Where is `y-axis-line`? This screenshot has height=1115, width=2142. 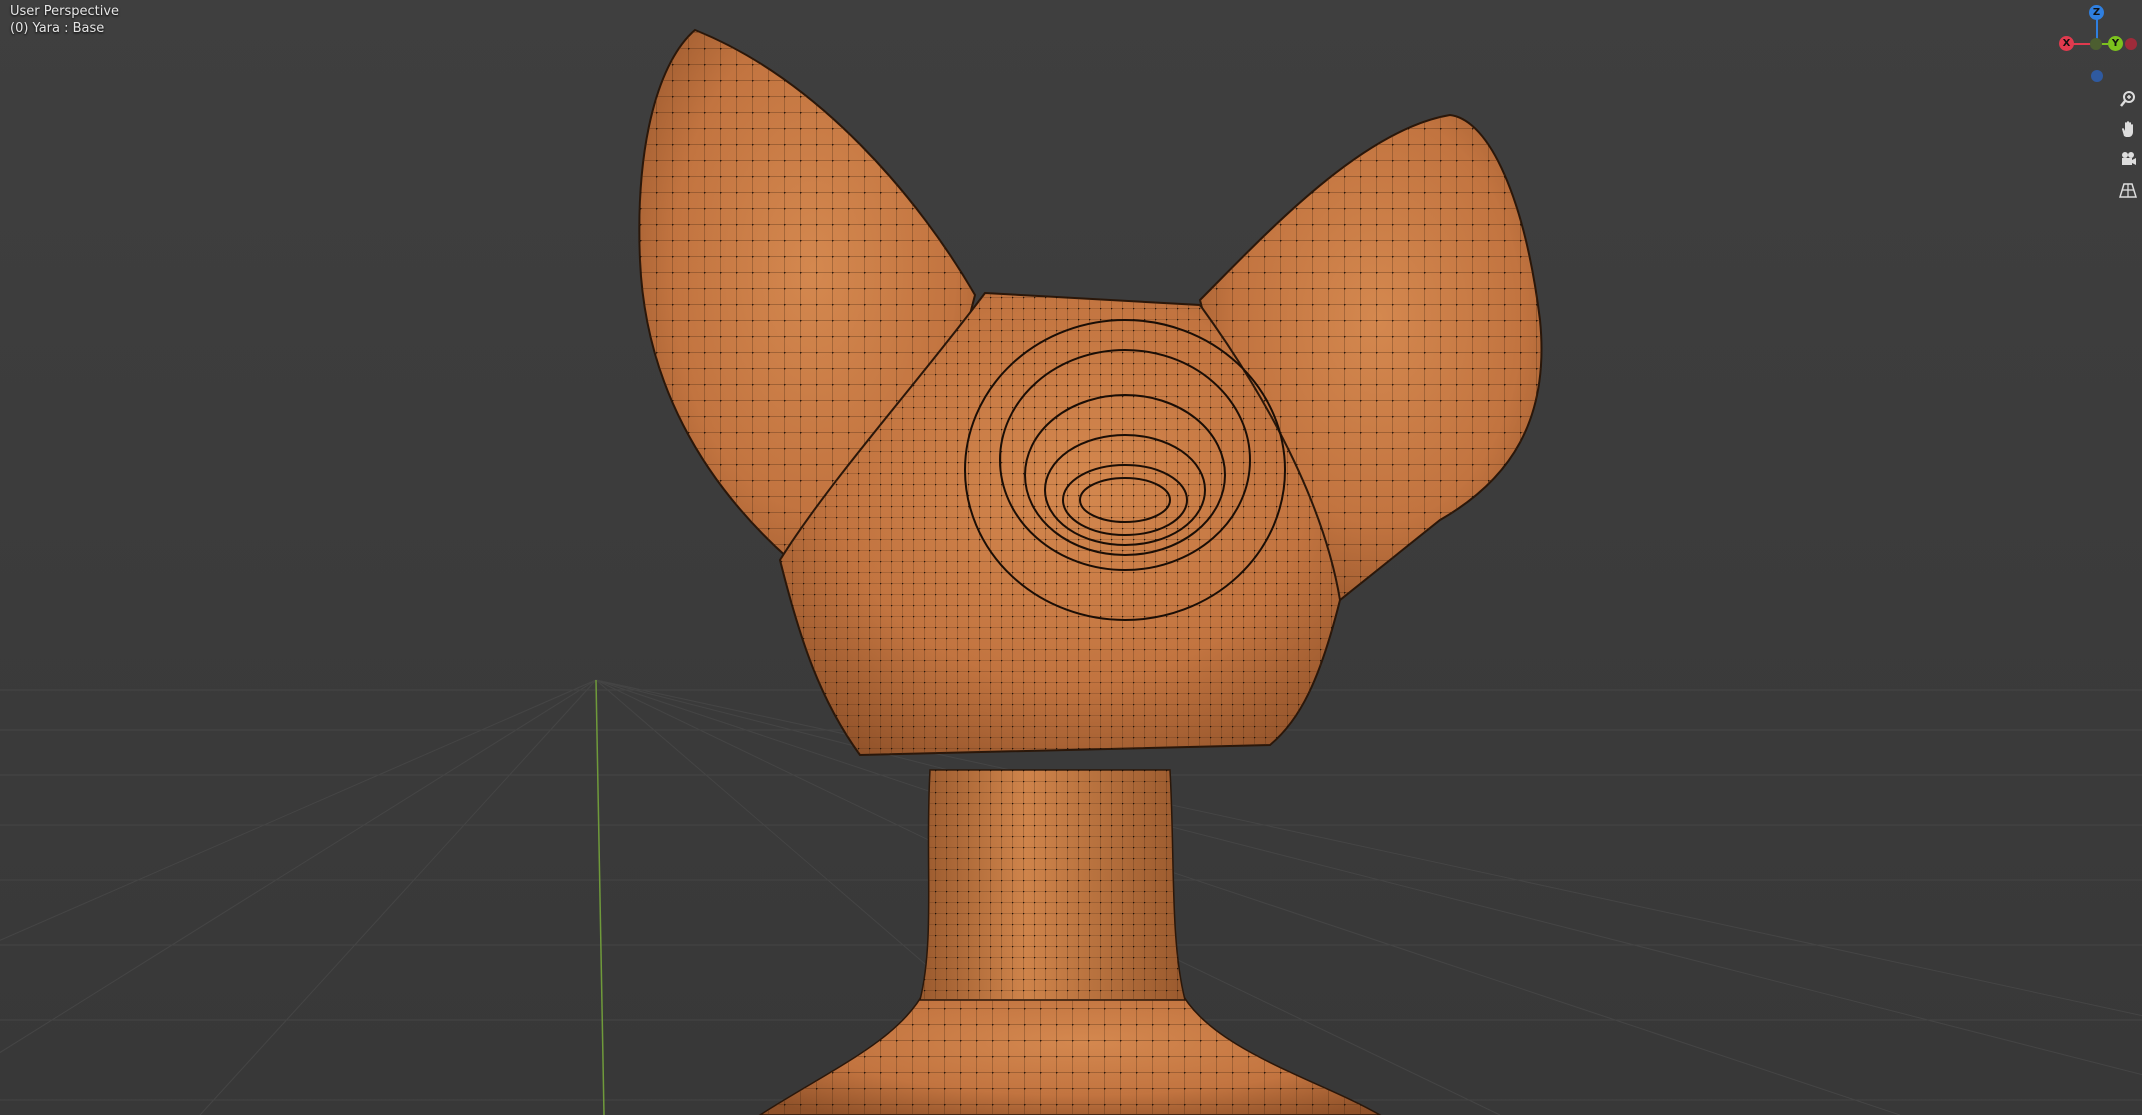
y-axis-line is located at coordinates (600, 897).